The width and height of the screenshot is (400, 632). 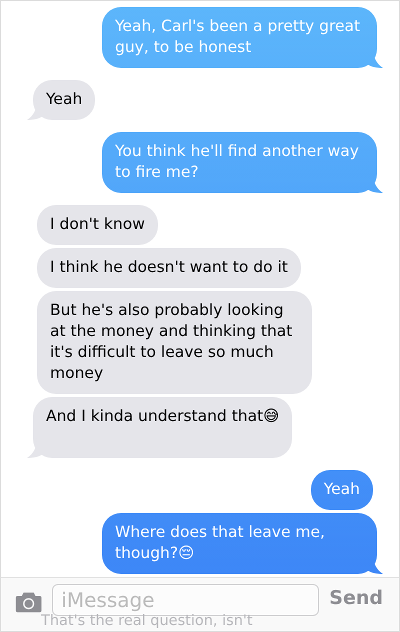 What do you see at coordinates (186, 600) in the screenshot?
I see `message-field: iMessage` at bounding box center [186, 600].